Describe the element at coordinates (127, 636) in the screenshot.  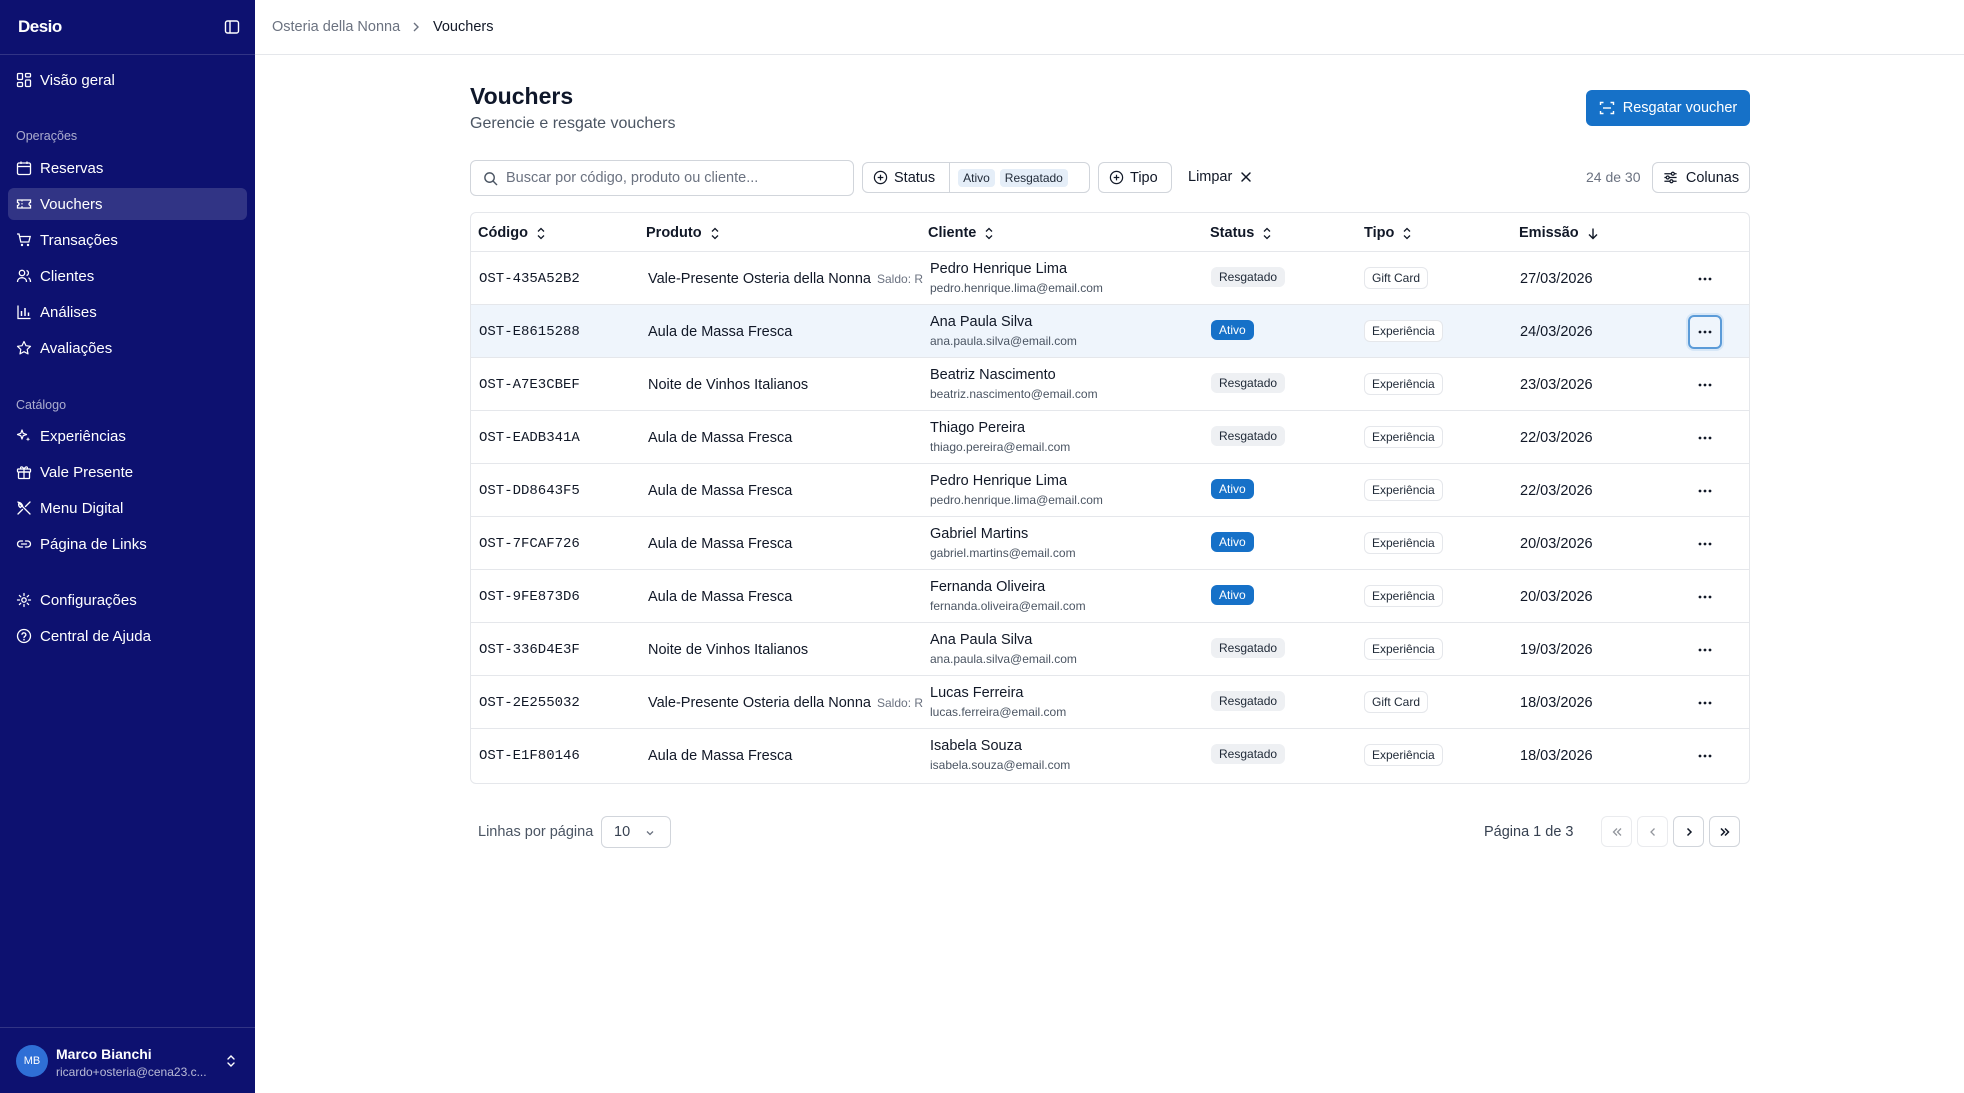
I see `sidebar-item-central-ajuda: Central de Ajuda` at that location.